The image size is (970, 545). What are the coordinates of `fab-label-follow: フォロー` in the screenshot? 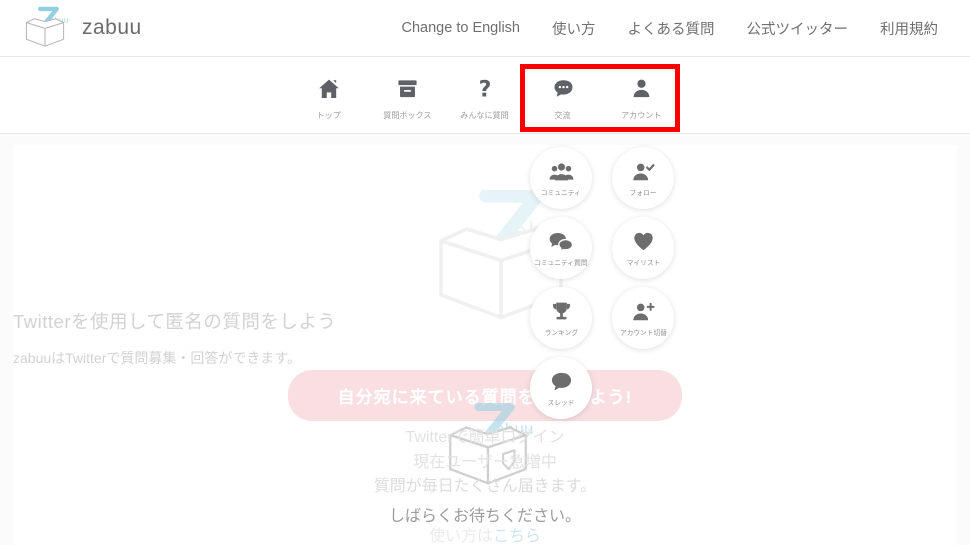 It's located at (643, 193).